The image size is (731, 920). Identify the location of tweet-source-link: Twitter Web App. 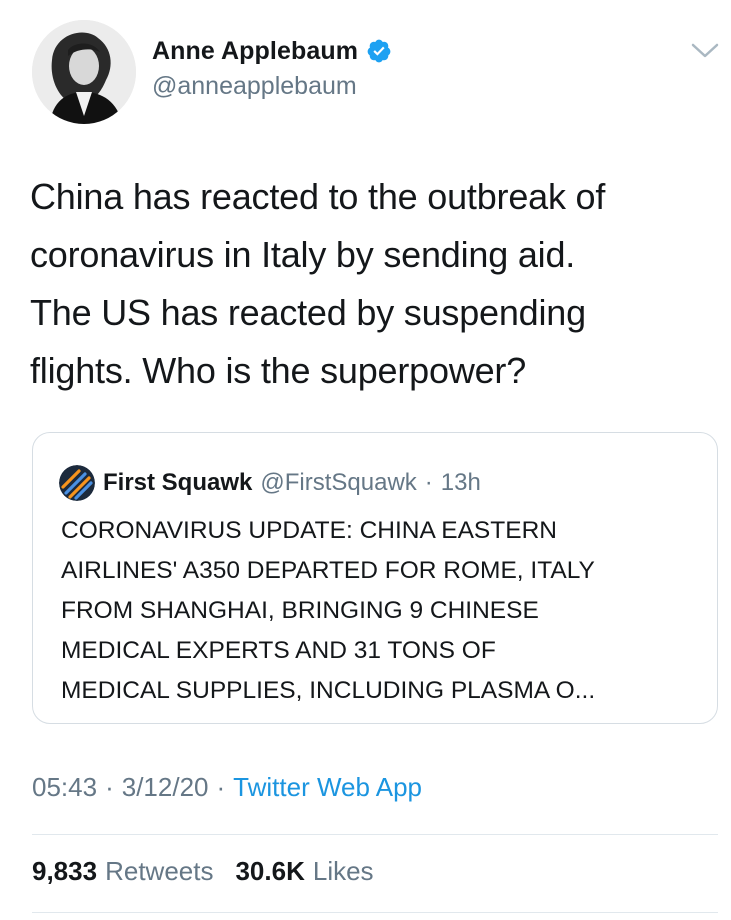
(327, 787).